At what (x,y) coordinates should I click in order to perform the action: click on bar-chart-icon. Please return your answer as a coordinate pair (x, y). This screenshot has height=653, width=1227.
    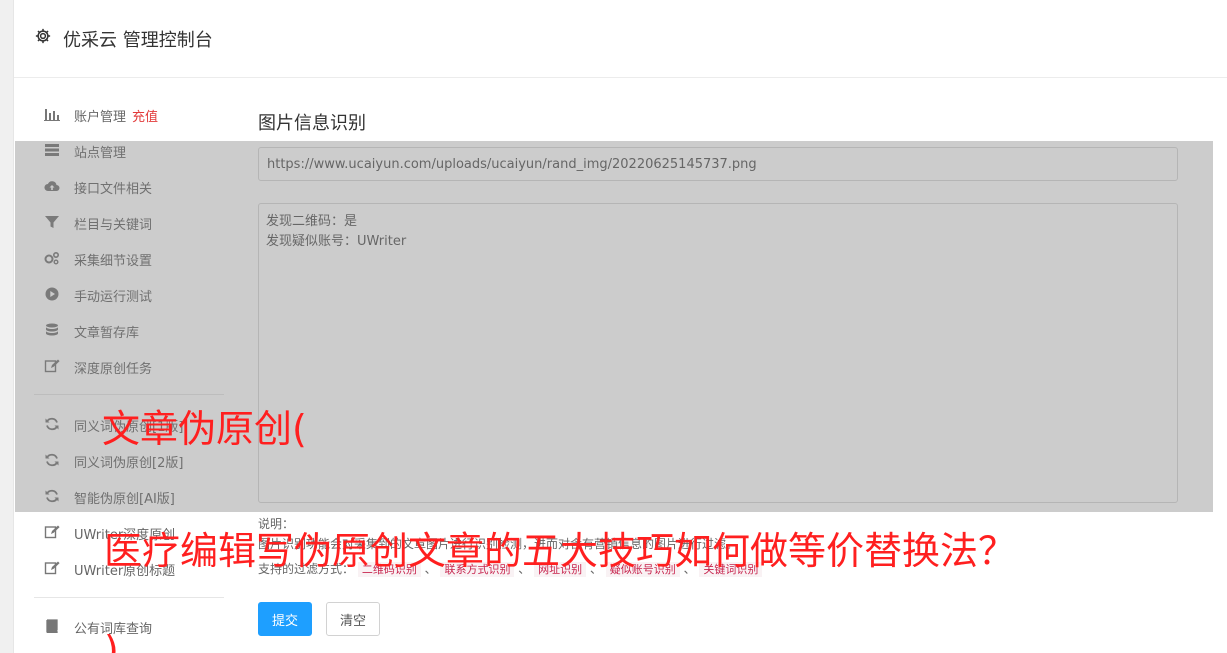
    Looking at the image, I should click on (52, 115).